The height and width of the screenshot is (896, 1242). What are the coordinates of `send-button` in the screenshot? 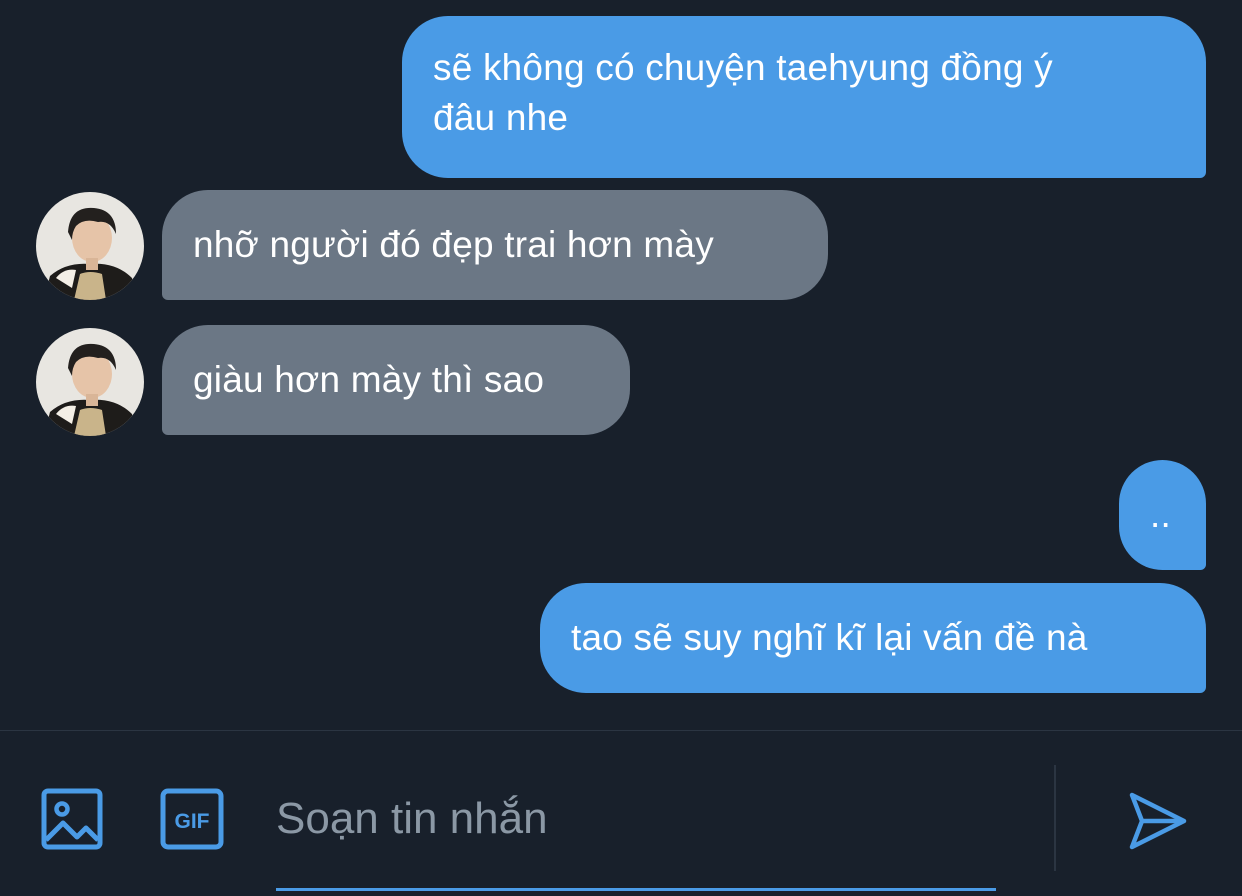 It's located at (1158, 821).